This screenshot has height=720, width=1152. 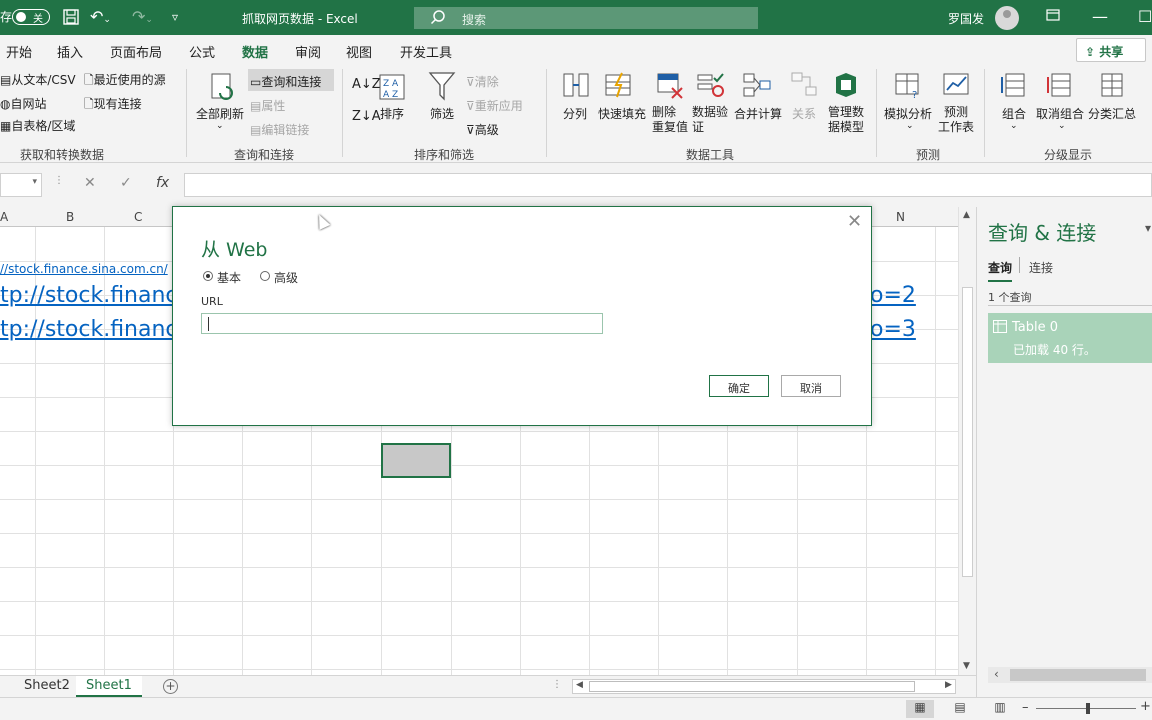 What do you see at coordinates (956, 120) in the screenshot?
I see `forecast-sheet-button: 预测 工作表` at bounding box center [956, 120].